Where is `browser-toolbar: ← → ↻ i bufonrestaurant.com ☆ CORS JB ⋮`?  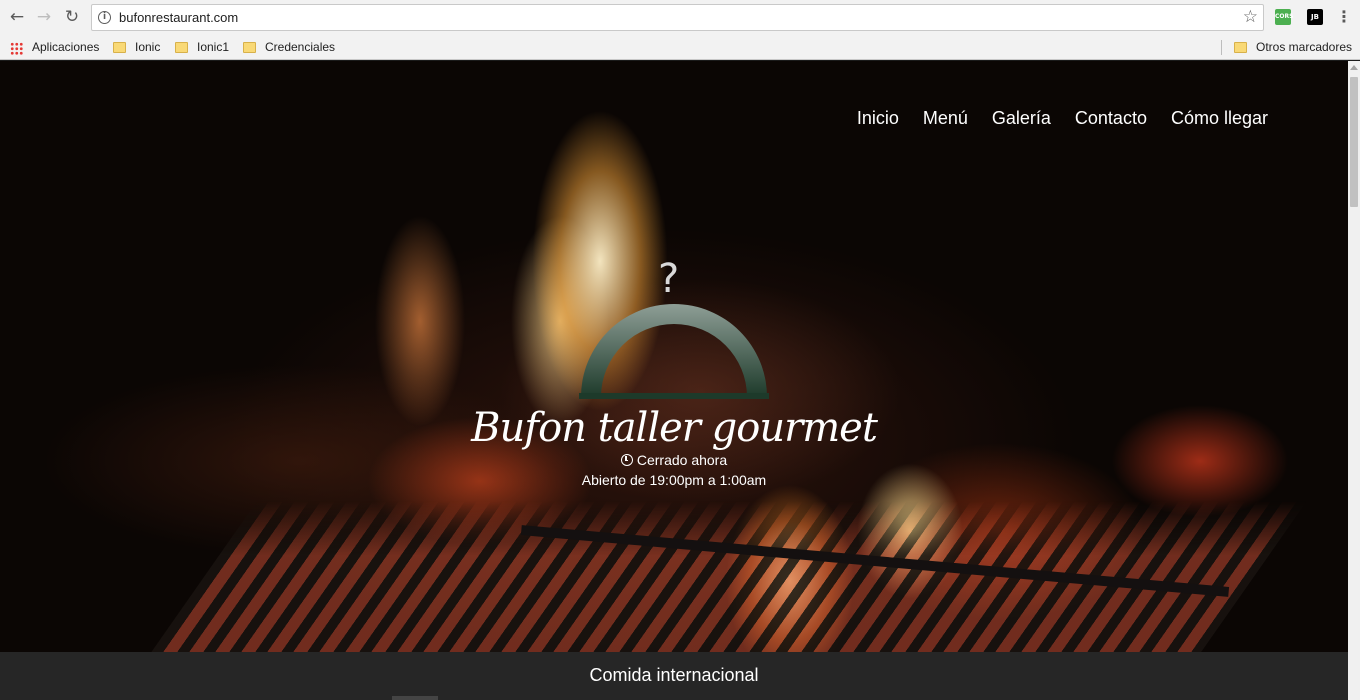 browser-toolbar: ← → ↻ i bufonrestaurant.com ☆ CORS JB ⋮ is located at coordinates (680, 17).